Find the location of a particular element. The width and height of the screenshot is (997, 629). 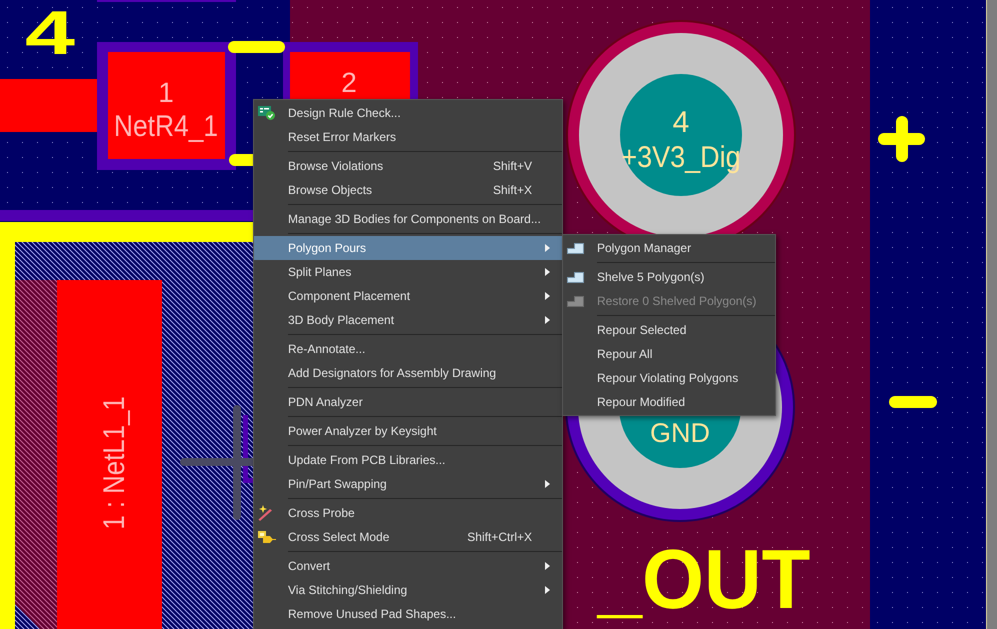

net-label: 1 : NetL1_1 is located at coordinates (113, 463).